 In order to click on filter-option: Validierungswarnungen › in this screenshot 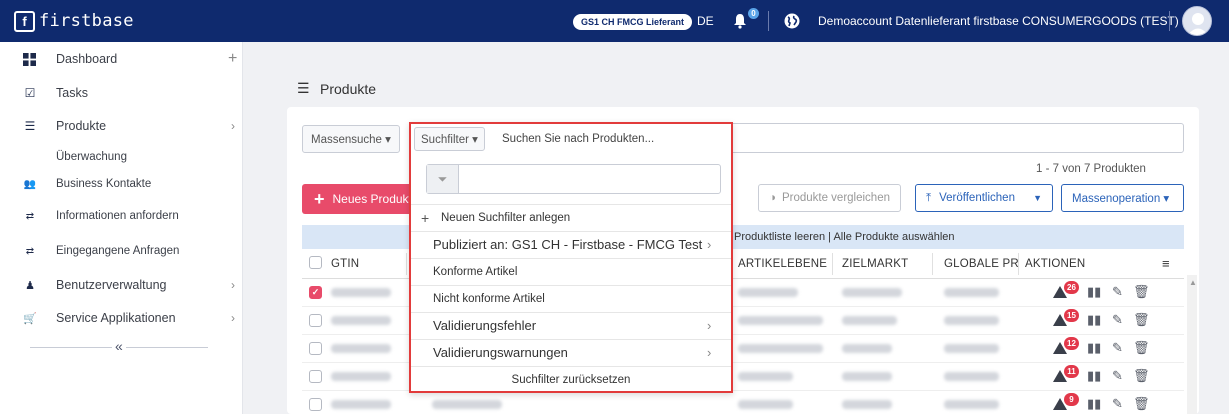, I will do `click(571, 352)`.